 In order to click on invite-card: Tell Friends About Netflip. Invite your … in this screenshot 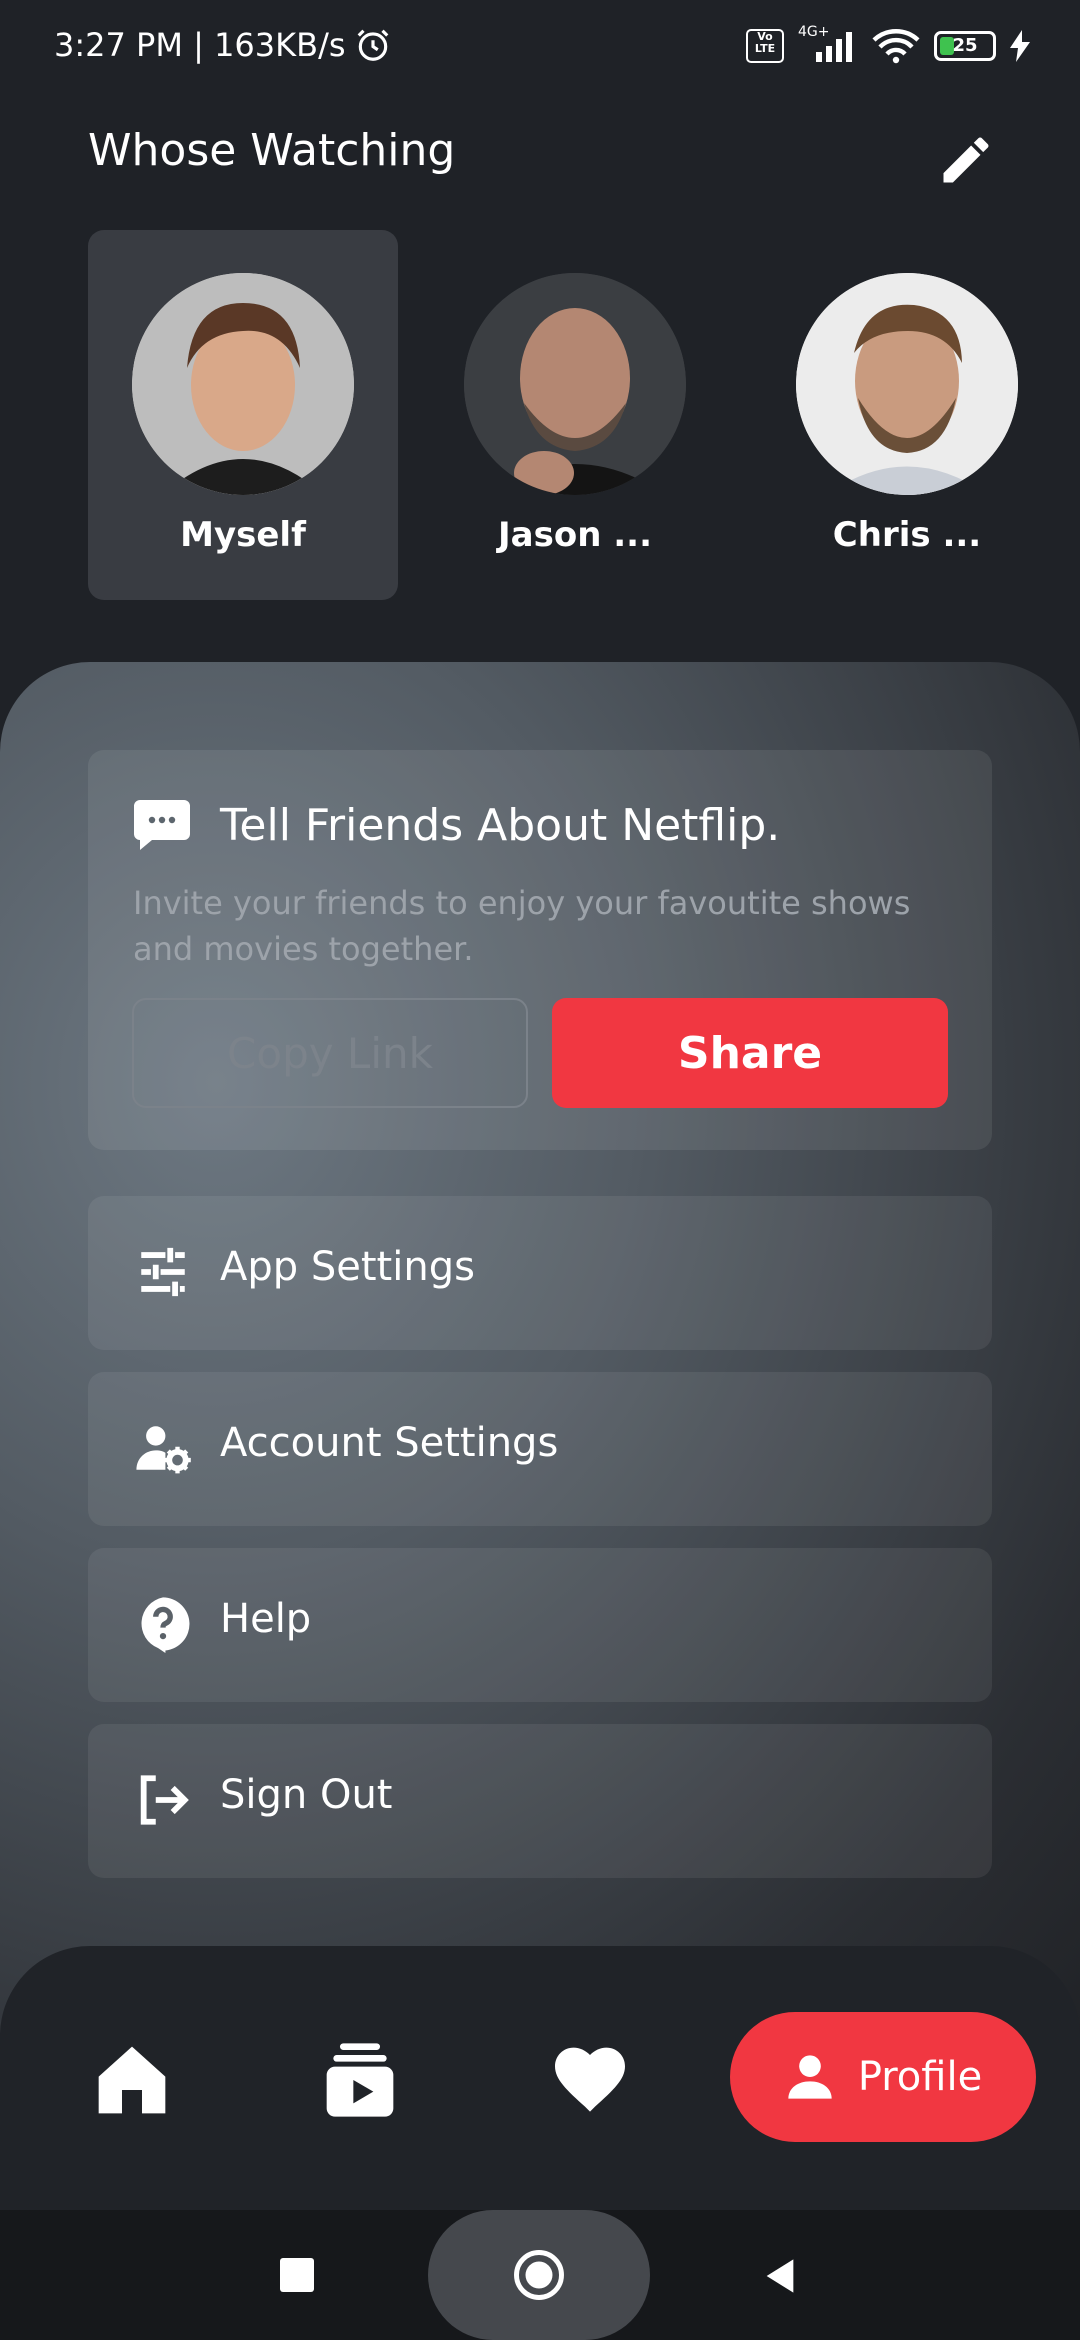, I will do `click(540, 950)`.